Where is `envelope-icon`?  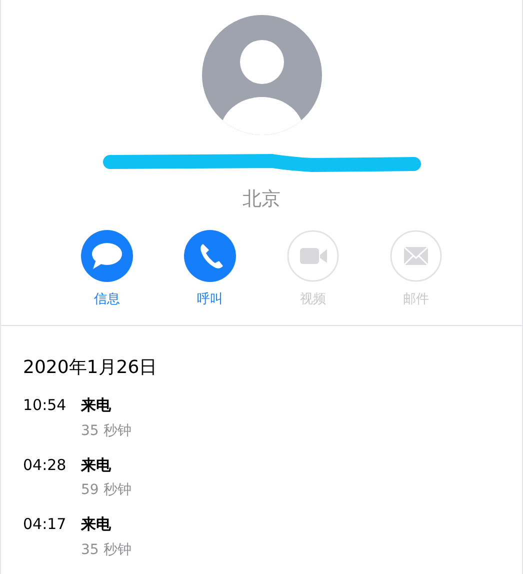
envelope-icon is located at coordinates (416, 256).